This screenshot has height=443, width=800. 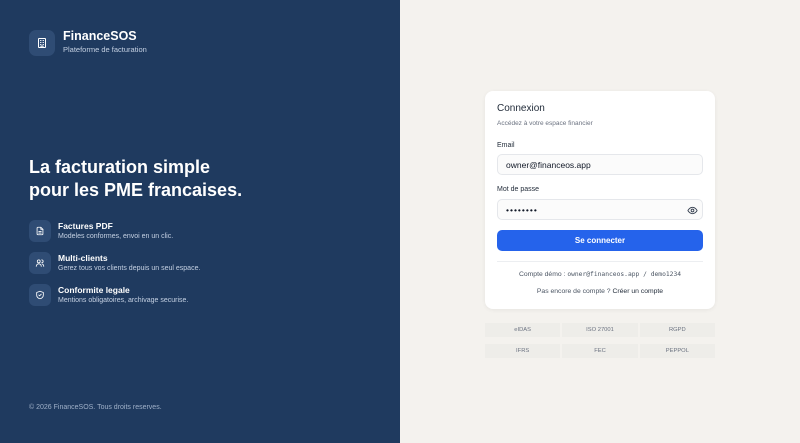 What do you see at coordinates (120, 167) in the screenshot?
I see `hero-line-1: La facturation simple` at bounding box center [120, 167].